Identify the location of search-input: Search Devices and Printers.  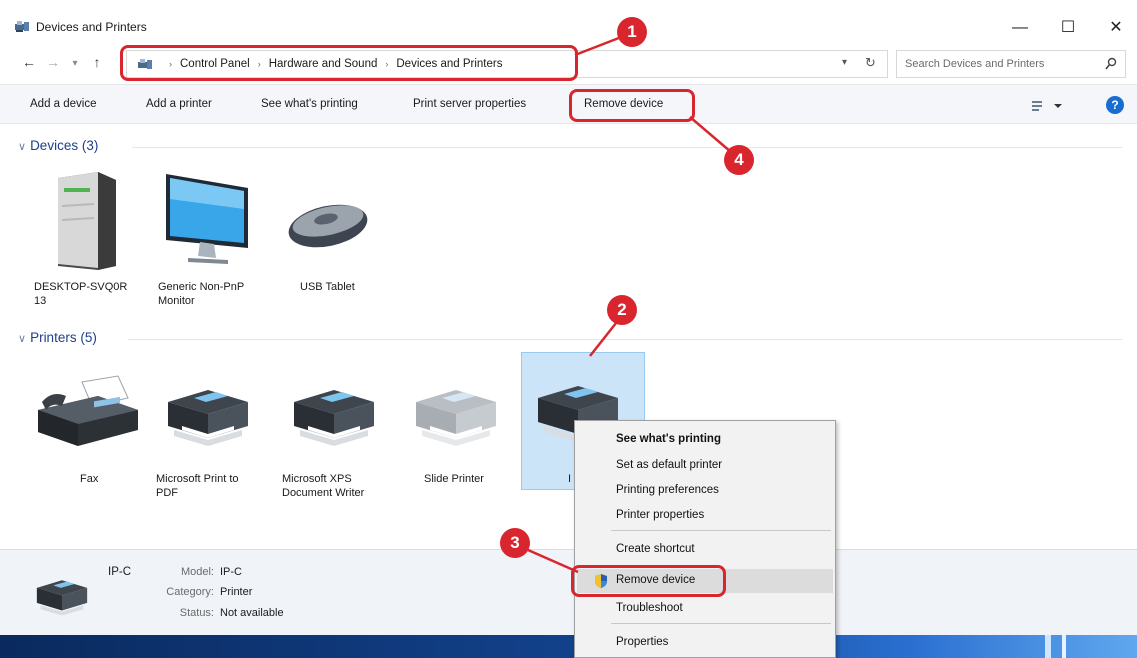
(1011, 64).